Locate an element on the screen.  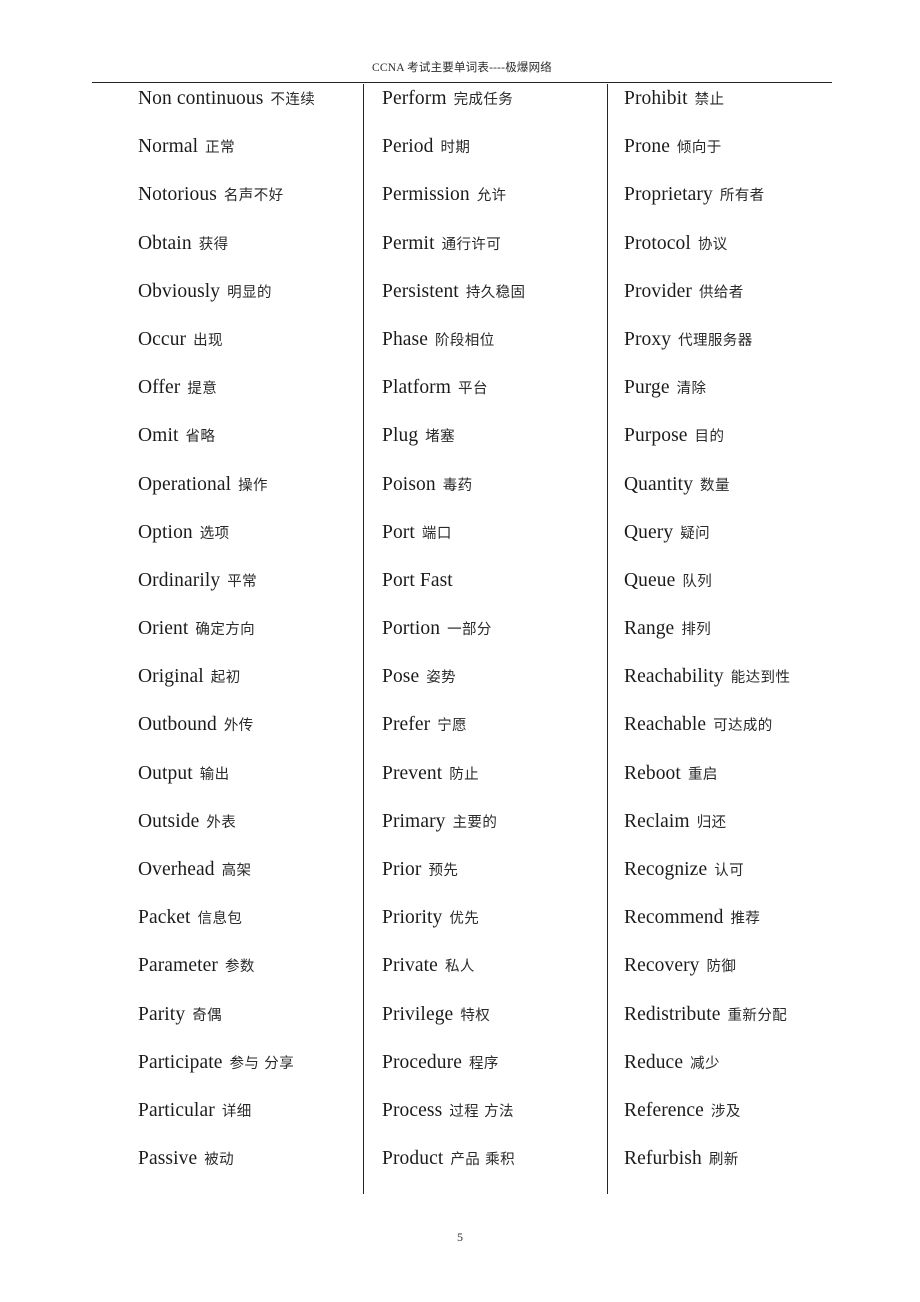
vocabulary-entry: Obtain 获得 is located at coordinates (250, 257).